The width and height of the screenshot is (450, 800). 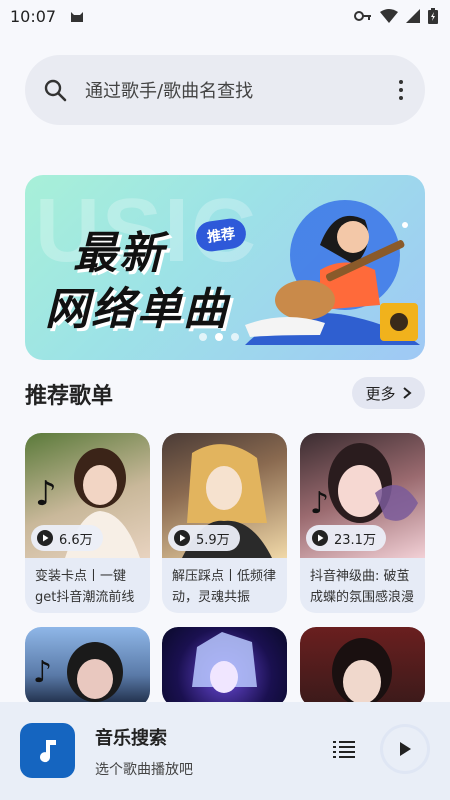 What do you see at coordinates (362, 16) in the screenshot?
I see `key-icon` at bounding box center [362, 16].